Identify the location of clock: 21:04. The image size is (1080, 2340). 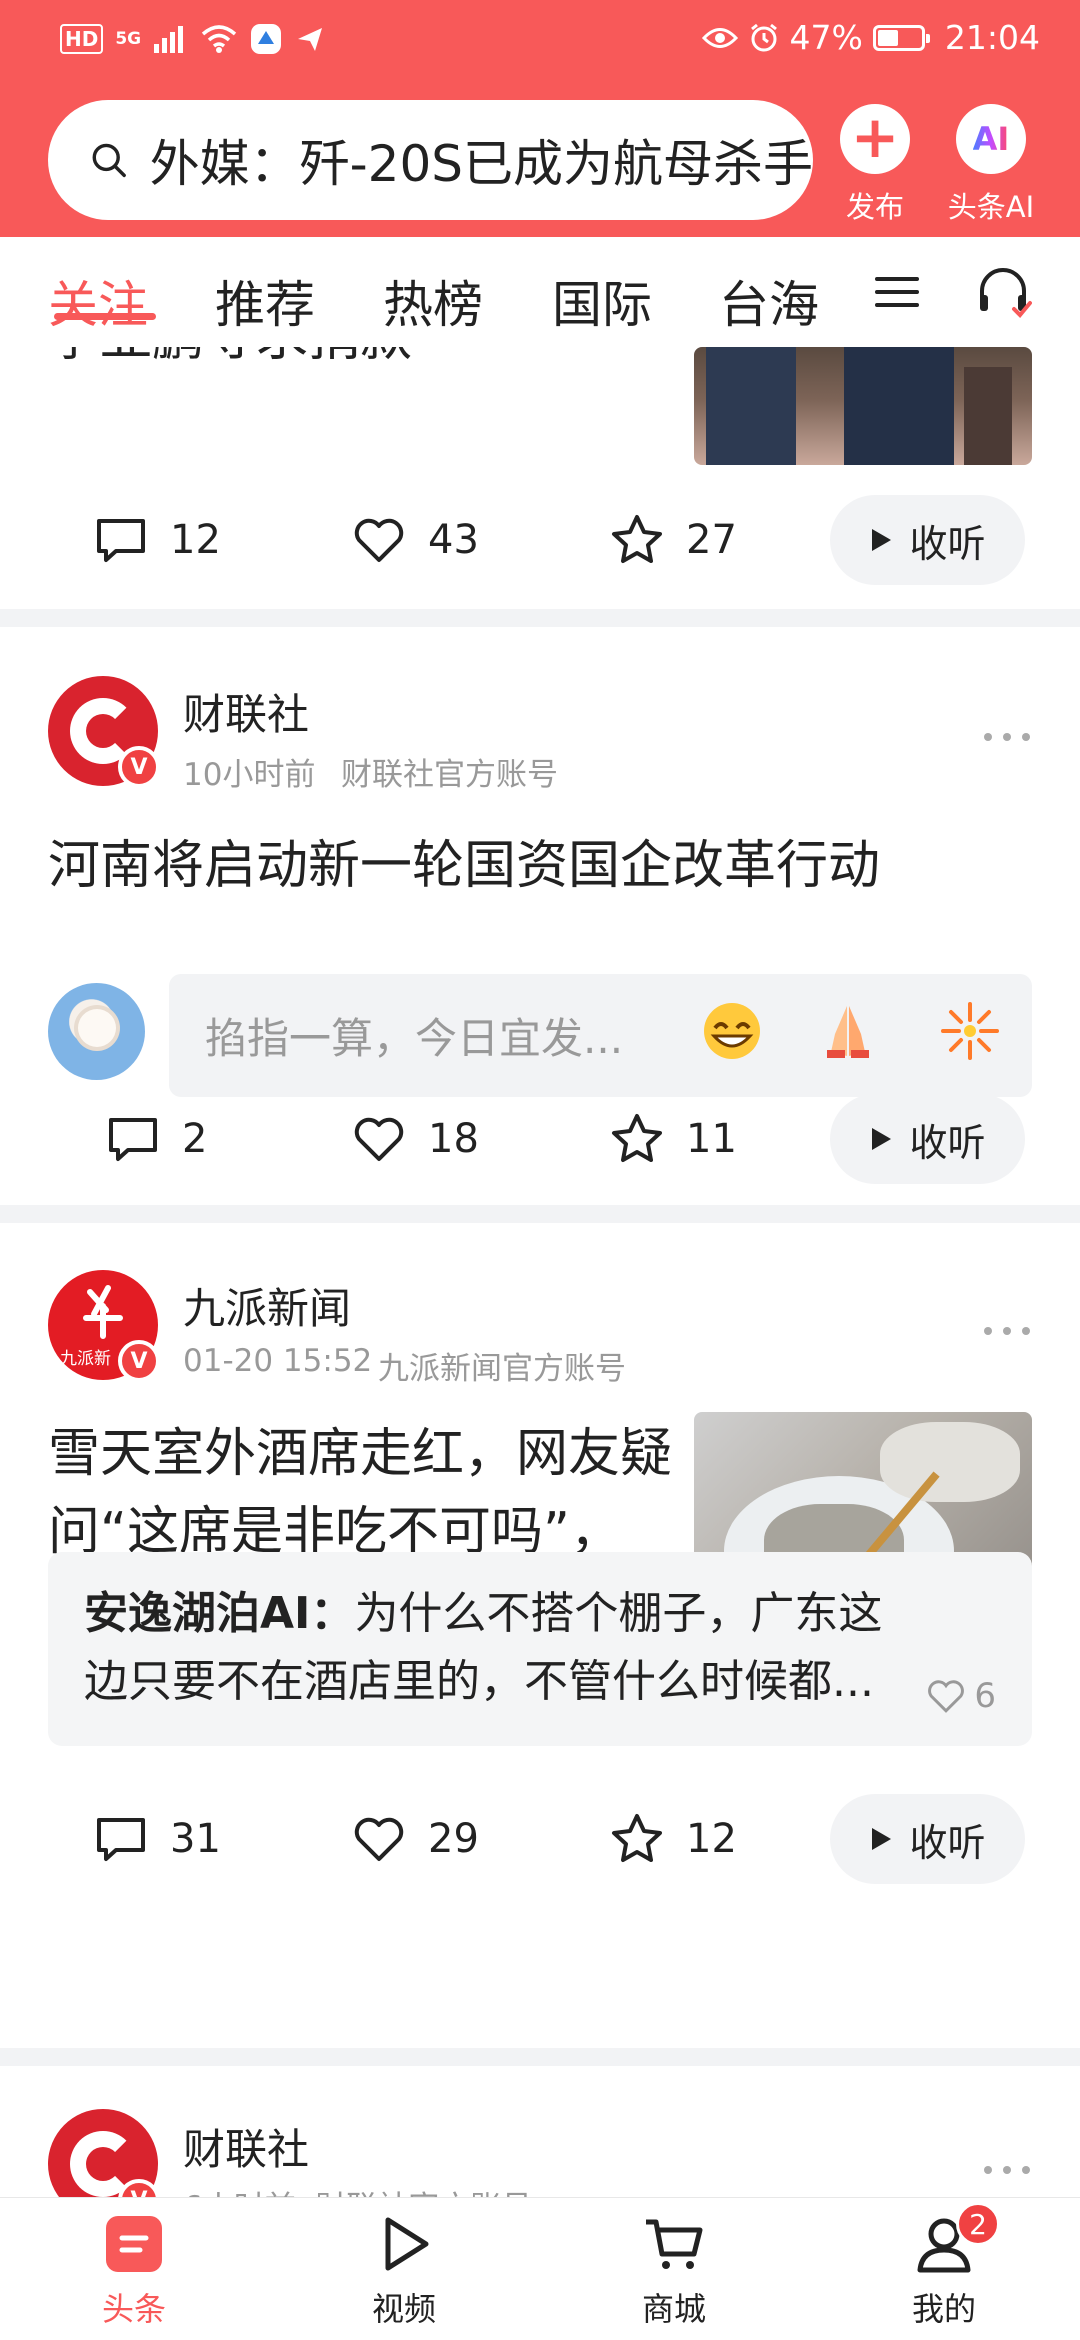
(992, 37).